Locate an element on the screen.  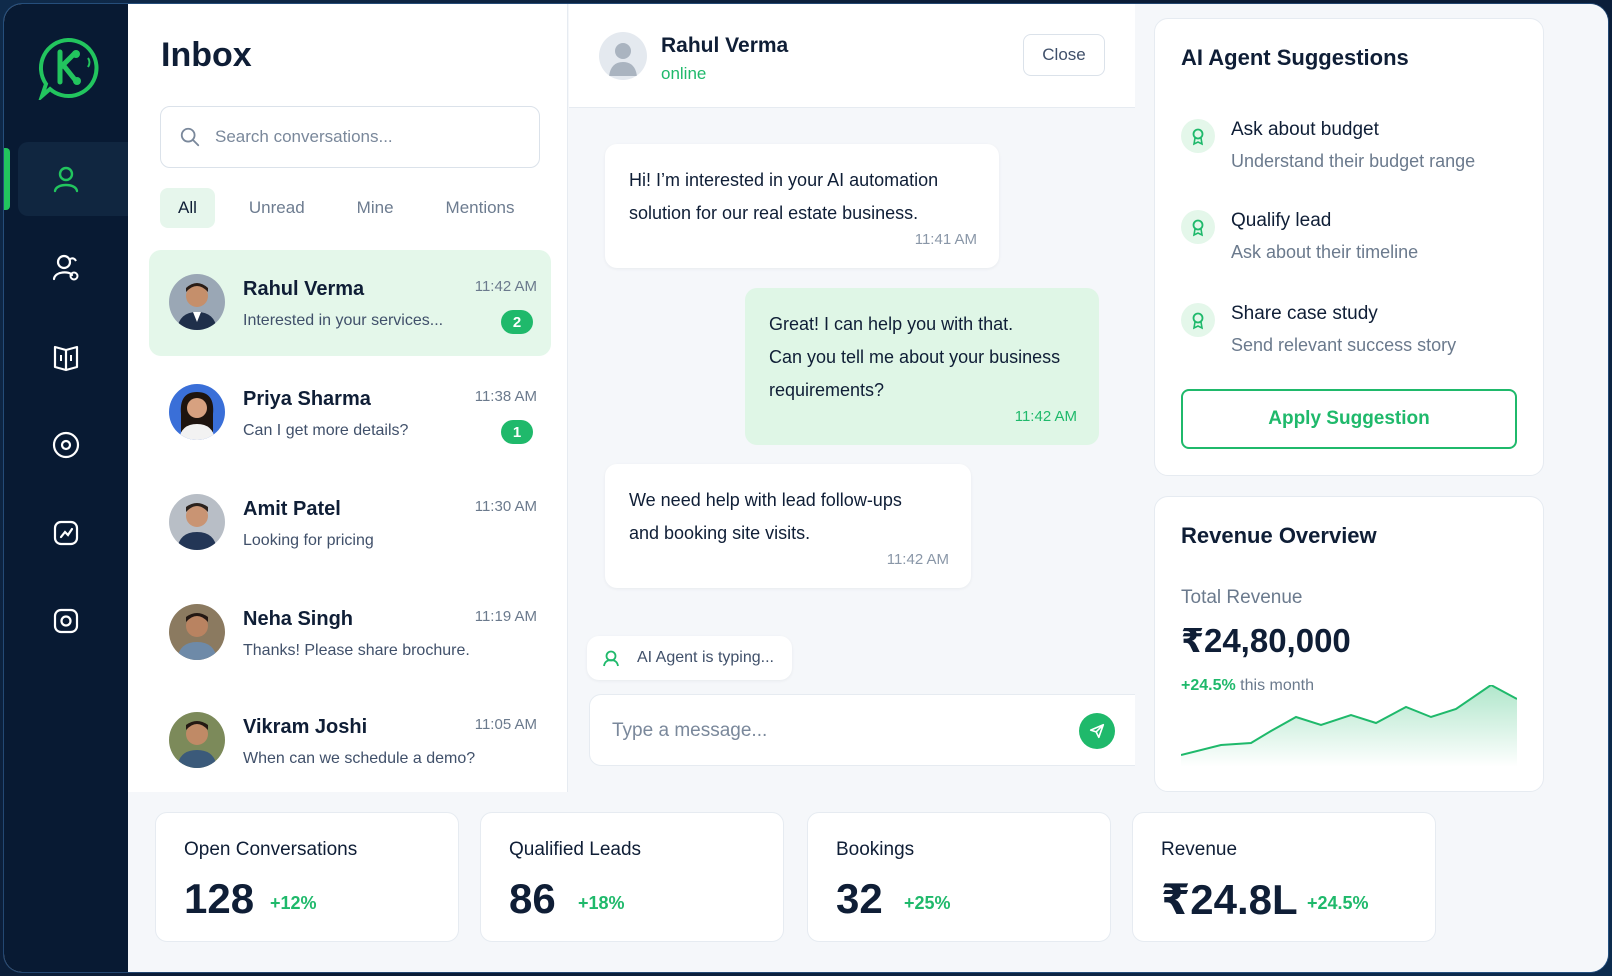
send-icon is located at coordinates (1097, 731).